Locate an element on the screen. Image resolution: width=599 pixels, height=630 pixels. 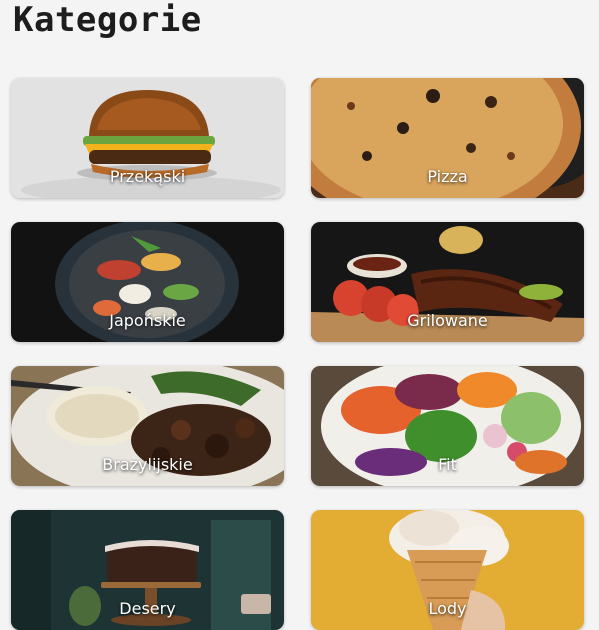
category-label: Grilowane is located at coordinates (447, 320).